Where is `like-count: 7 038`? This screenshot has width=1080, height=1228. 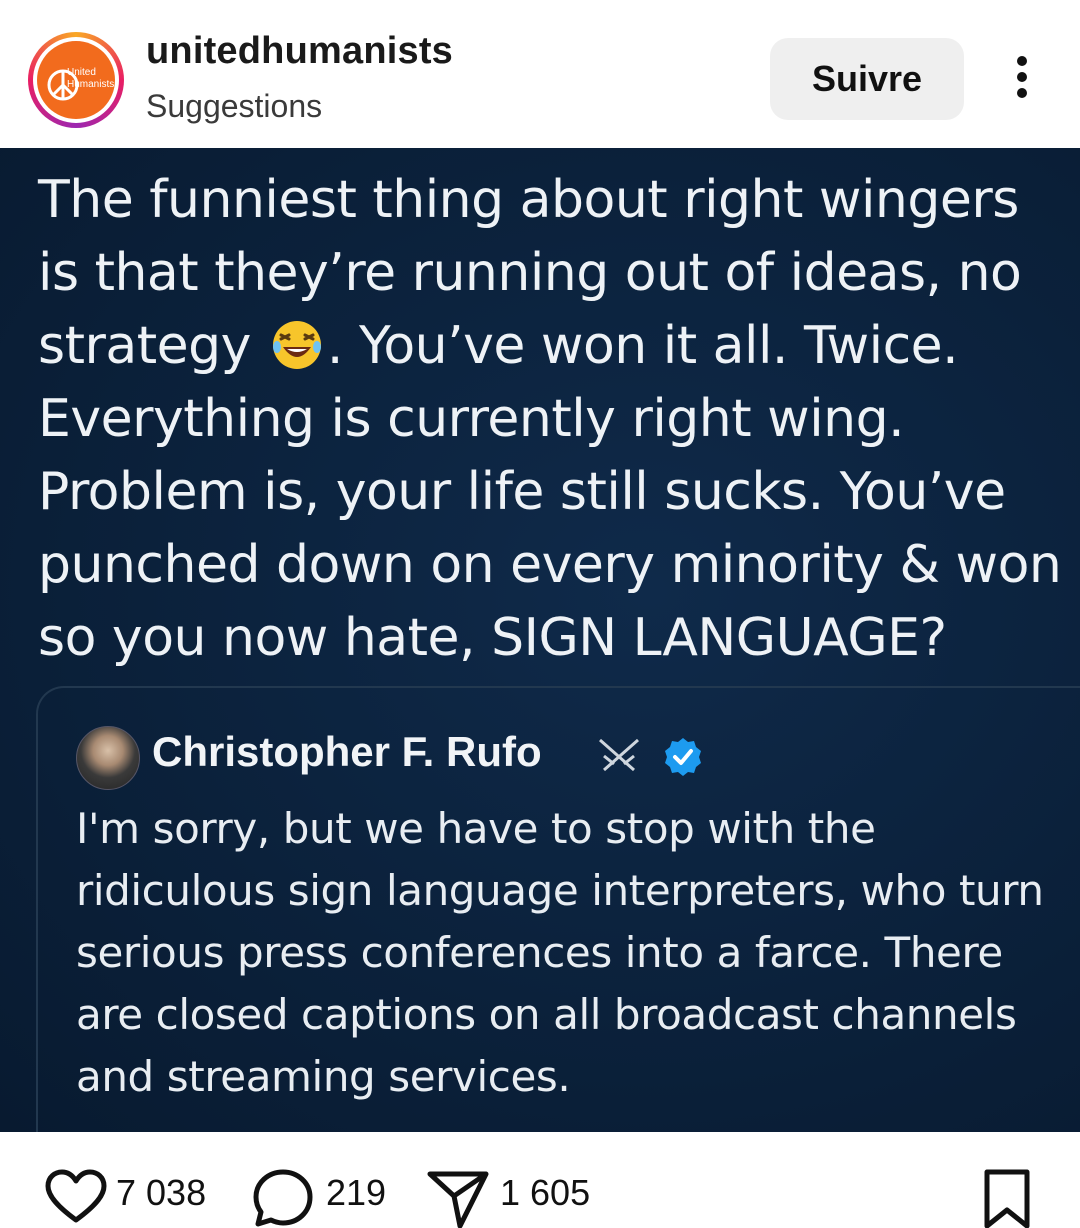
like-count: 7 038 is located at coordinates (161, 1193).